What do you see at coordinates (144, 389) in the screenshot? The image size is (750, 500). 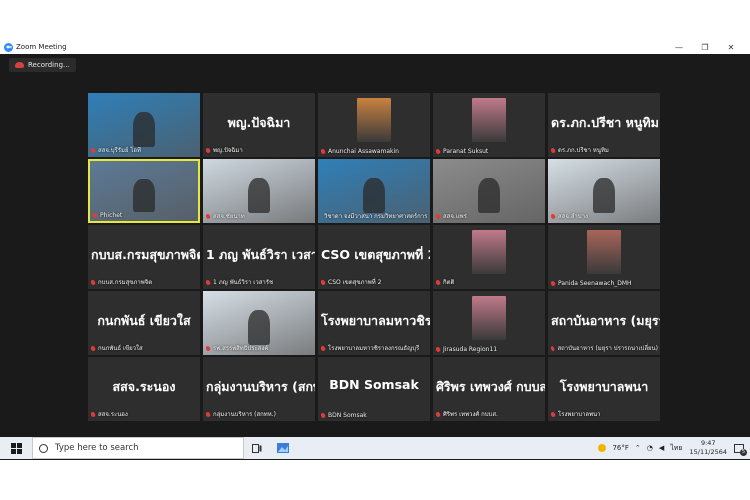 I see `participant-tile: สสจ.ระนอง สสจ.ระนอง` at bounding box center [144, 389].